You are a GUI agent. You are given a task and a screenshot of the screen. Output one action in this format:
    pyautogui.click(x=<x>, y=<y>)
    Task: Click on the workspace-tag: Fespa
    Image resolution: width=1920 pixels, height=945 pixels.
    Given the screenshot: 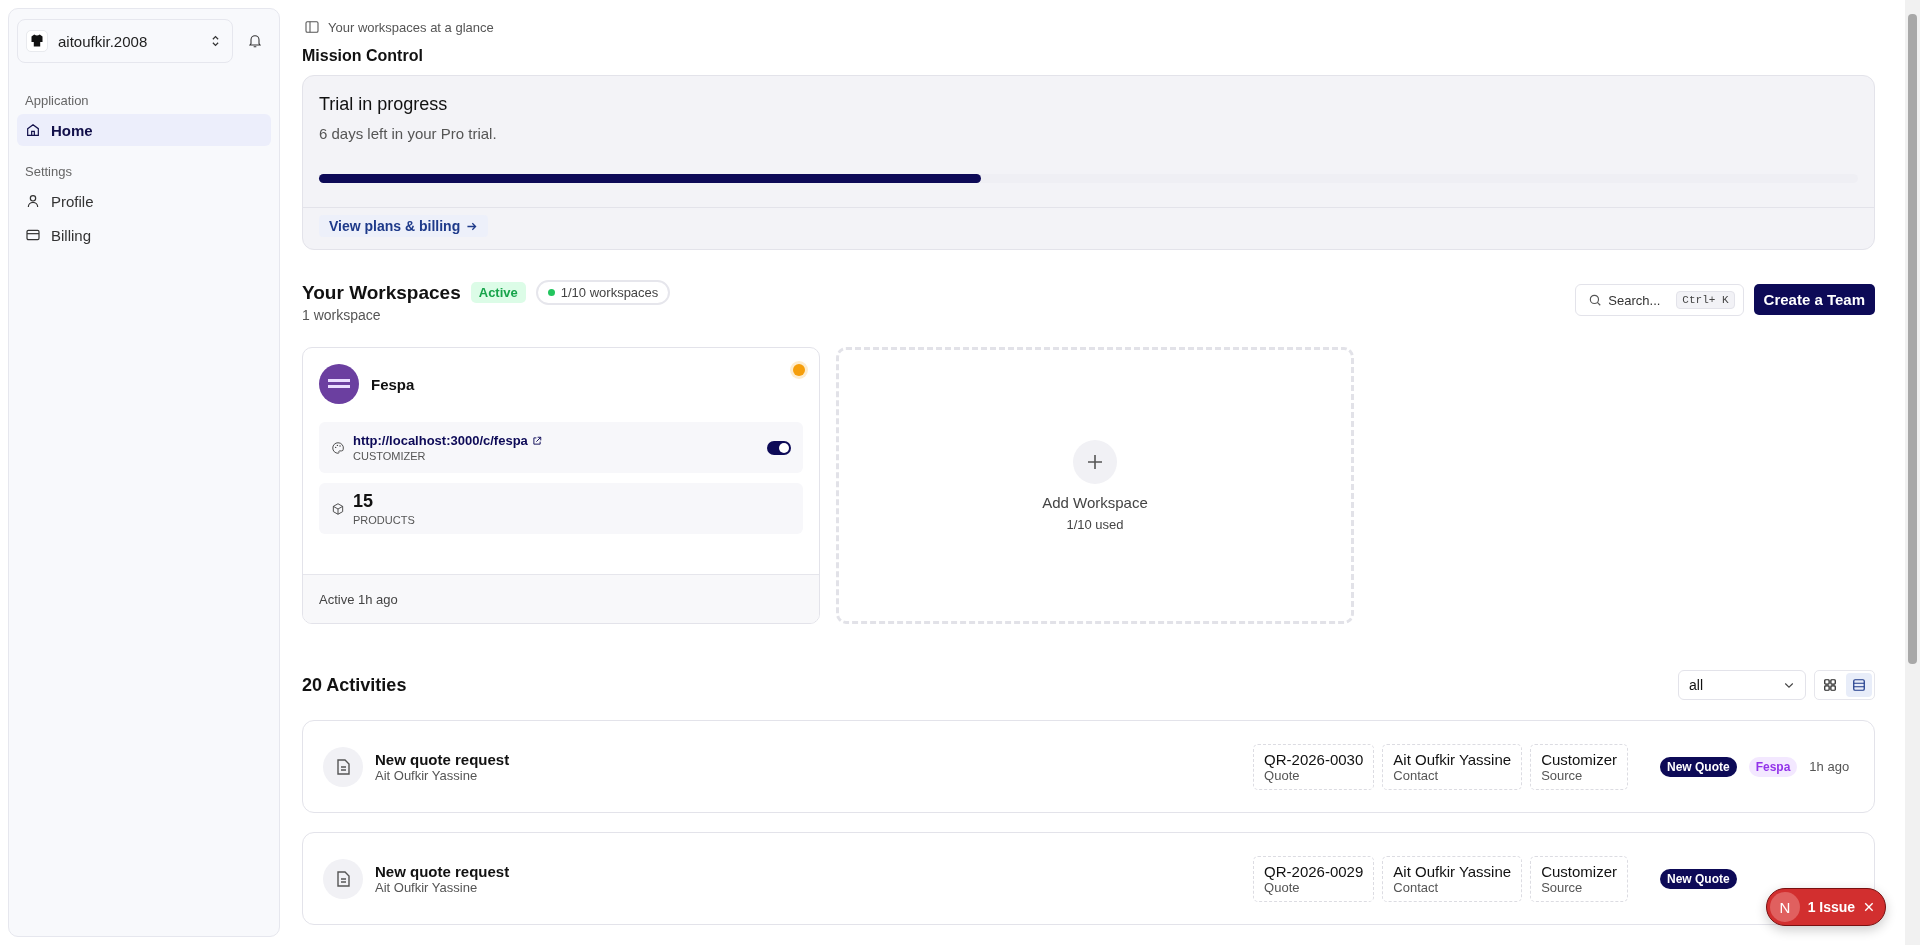 What is the action you would take?
    pyautogui.click(x=1773, y=766)
    